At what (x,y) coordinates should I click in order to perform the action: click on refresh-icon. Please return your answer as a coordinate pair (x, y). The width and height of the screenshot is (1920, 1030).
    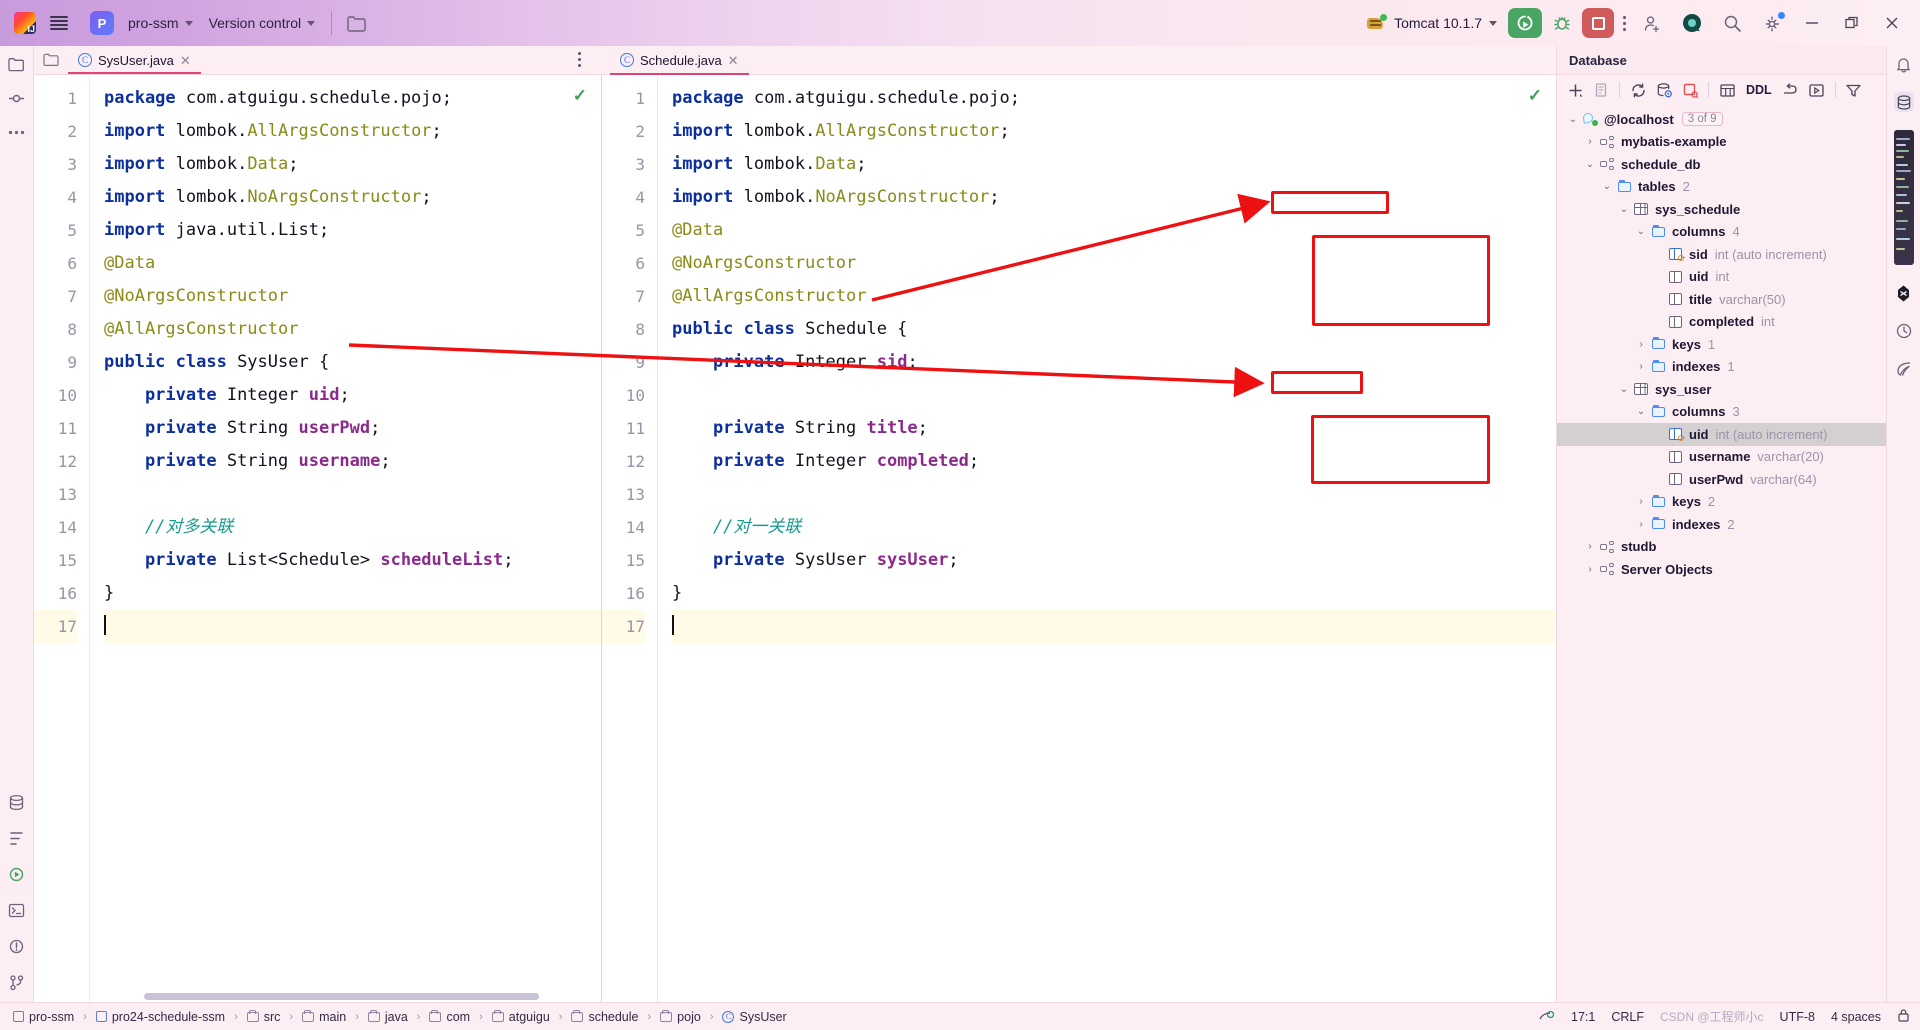
    Looking at the image, I should click on (1638, 90).